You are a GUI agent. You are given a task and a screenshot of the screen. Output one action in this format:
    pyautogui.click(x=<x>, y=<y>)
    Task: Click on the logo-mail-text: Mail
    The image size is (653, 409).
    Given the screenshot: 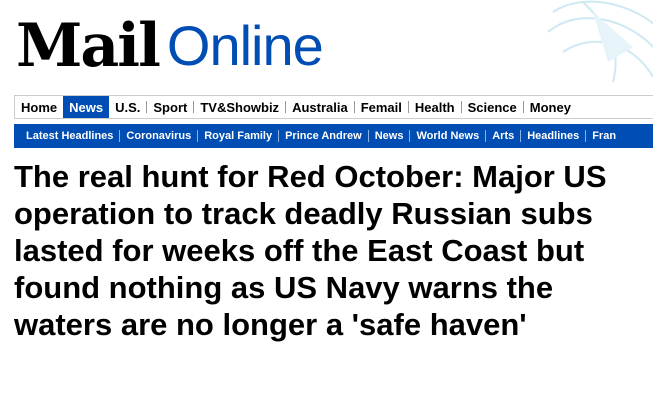 What is the action you would take?
    pyautogui.click(x=88, y=46)
    